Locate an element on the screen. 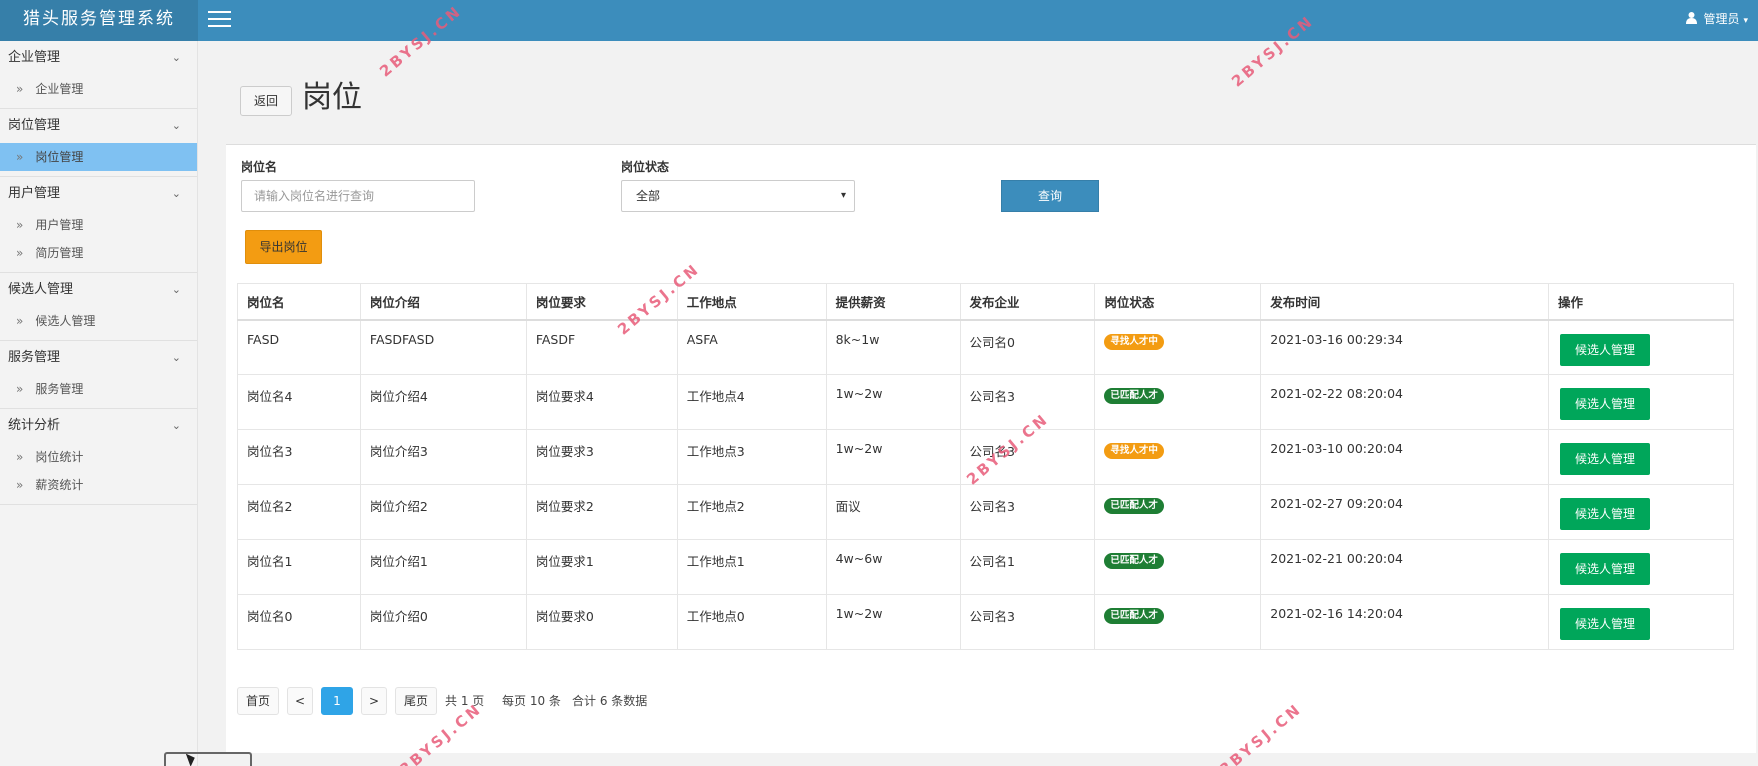  sidebar-item-resume: » 简历管理 is located at coordinates (98, 253).